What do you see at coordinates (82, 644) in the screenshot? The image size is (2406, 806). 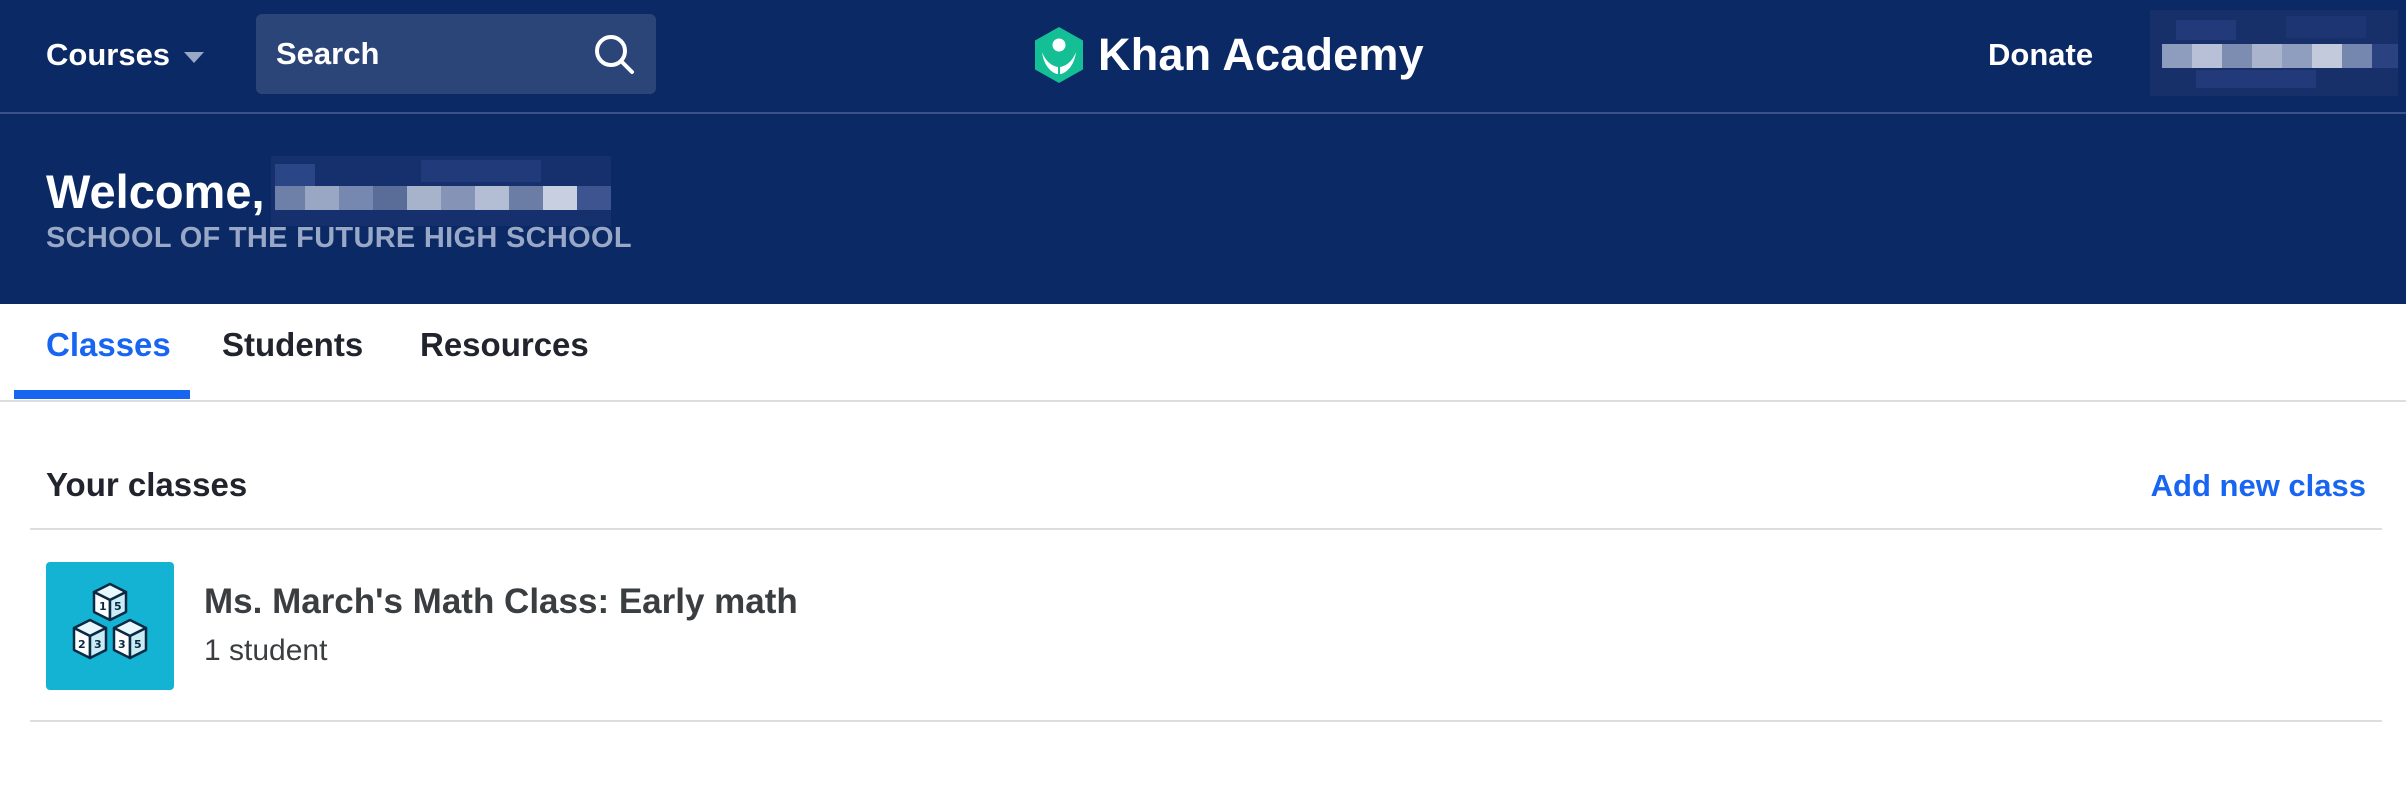 I see `svg-text: 2` at bounding box center [82, 644].